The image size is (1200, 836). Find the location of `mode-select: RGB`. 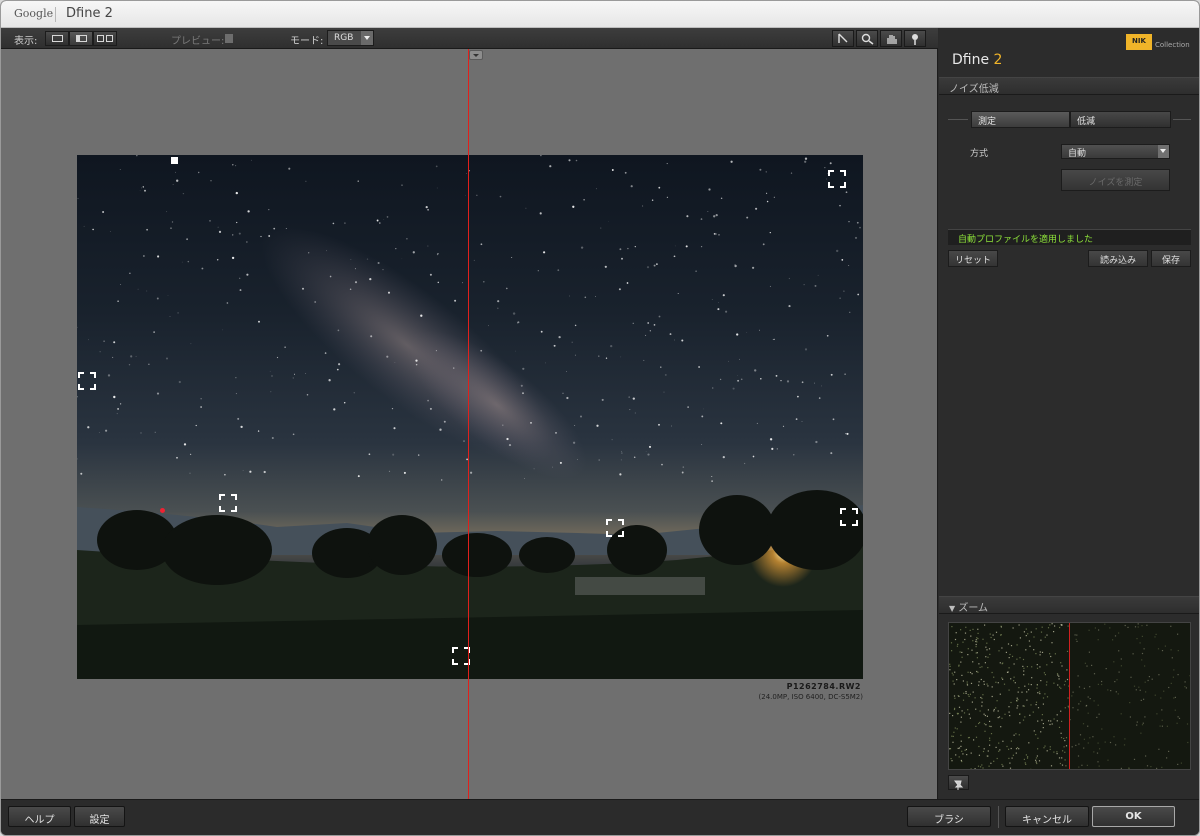

mode-select: RGB is located at coordinates (350, 38).